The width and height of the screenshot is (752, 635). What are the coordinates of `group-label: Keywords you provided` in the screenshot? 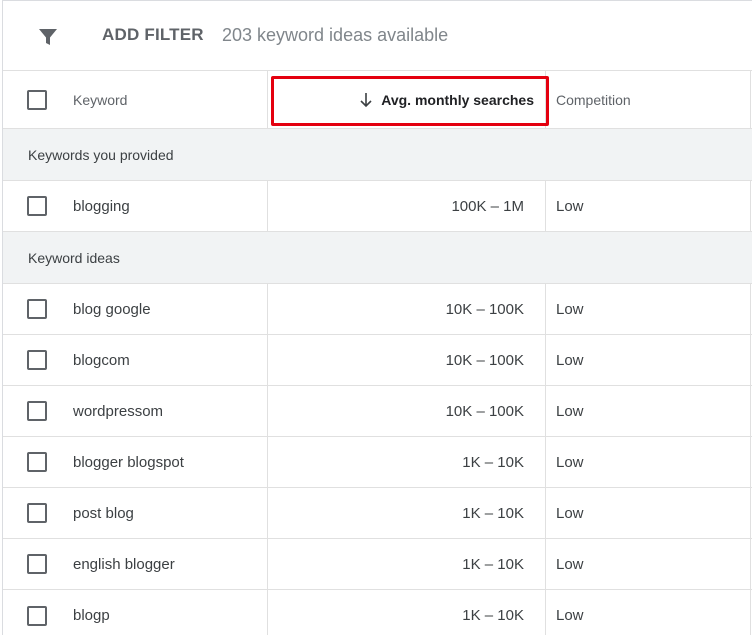 It's located at (101, 154).